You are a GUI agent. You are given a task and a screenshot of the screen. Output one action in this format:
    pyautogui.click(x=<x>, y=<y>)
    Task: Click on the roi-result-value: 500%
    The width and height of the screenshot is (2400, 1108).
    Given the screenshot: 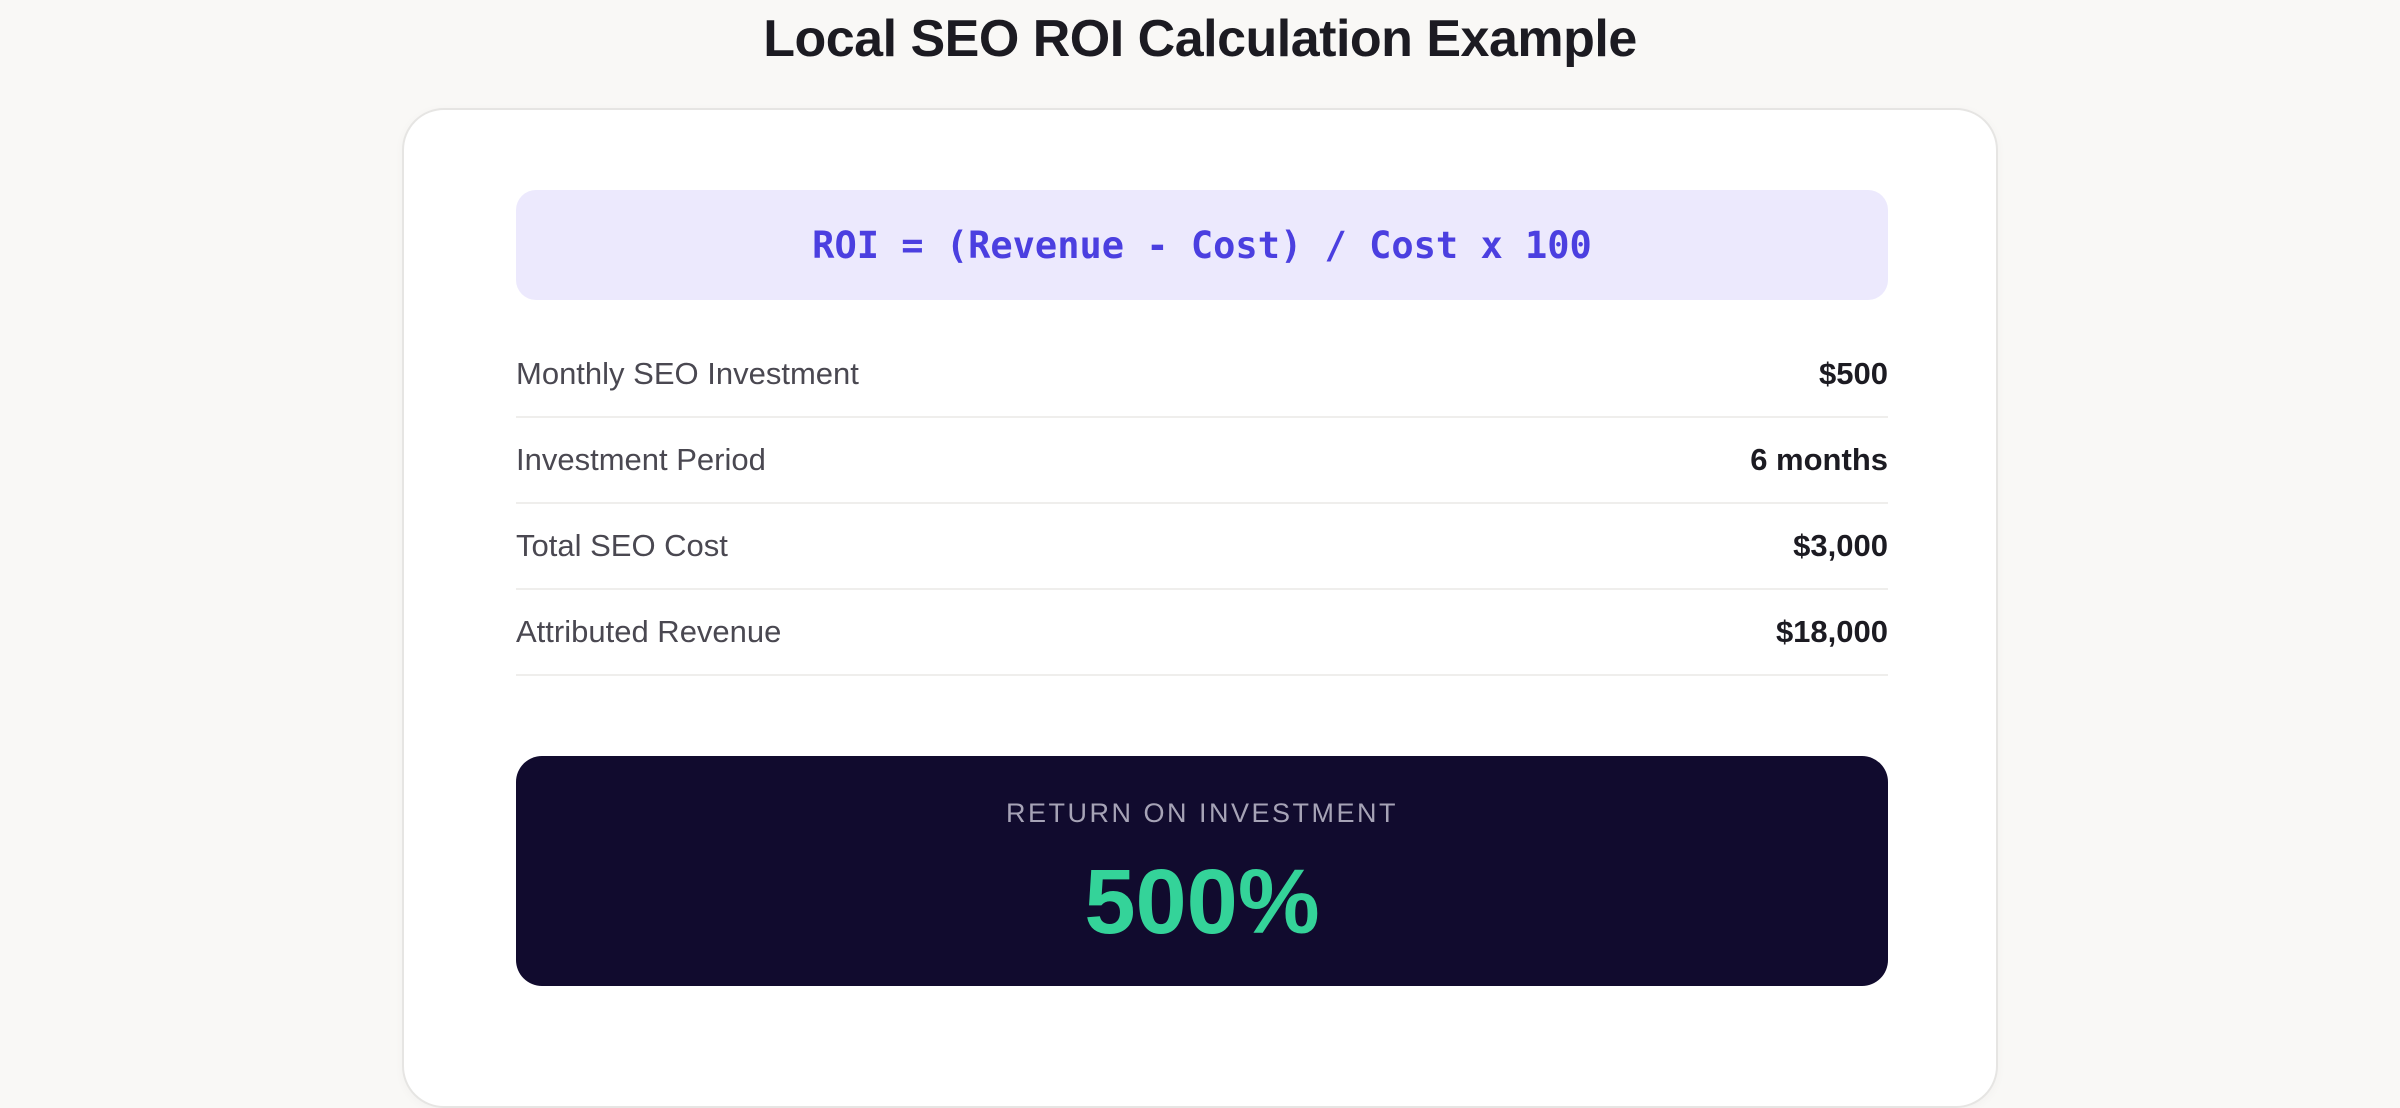 What is the action you would take?
    pyautogui.click(x=1202, y=902)
    